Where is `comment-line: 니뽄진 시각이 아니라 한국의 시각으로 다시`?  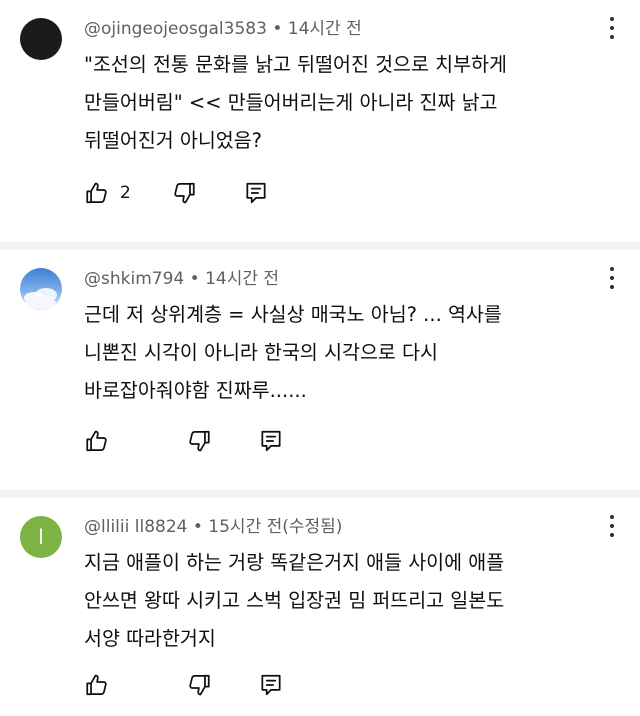 comment-line: 니뽄진 시각이 아니라 한국의 시각으로 다시 is located at coordinates (261, 352).